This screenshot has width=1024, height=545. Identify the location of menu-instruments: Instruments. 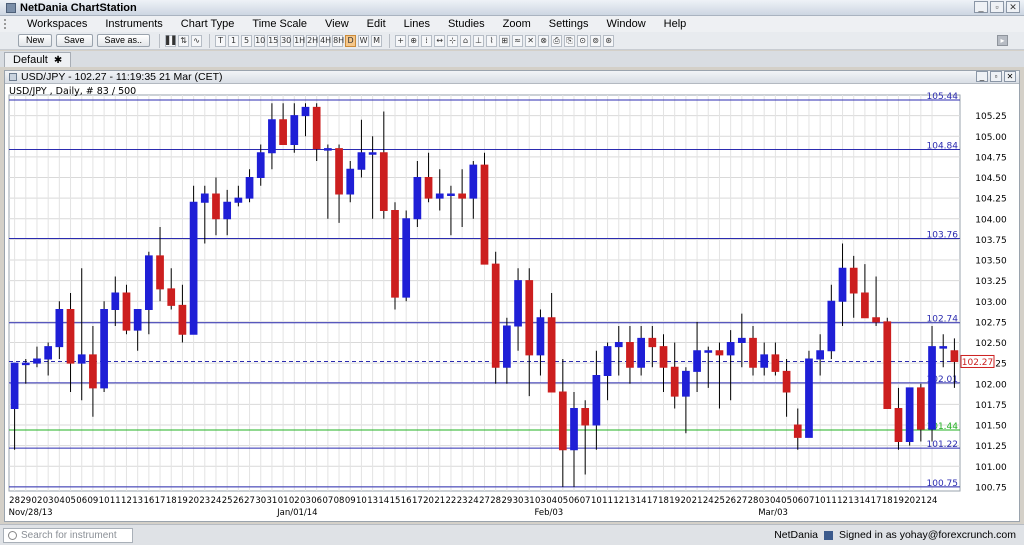
(133, 24).